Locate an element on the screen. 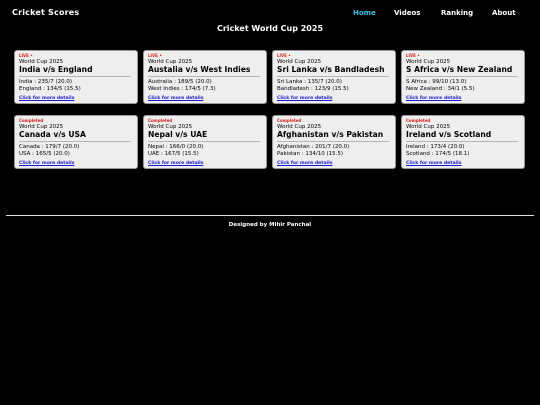 This screenshot has width=540, height=405. team1-score: Afghanistan : 201/7 (20.0) is located at coordinates (313, 147).